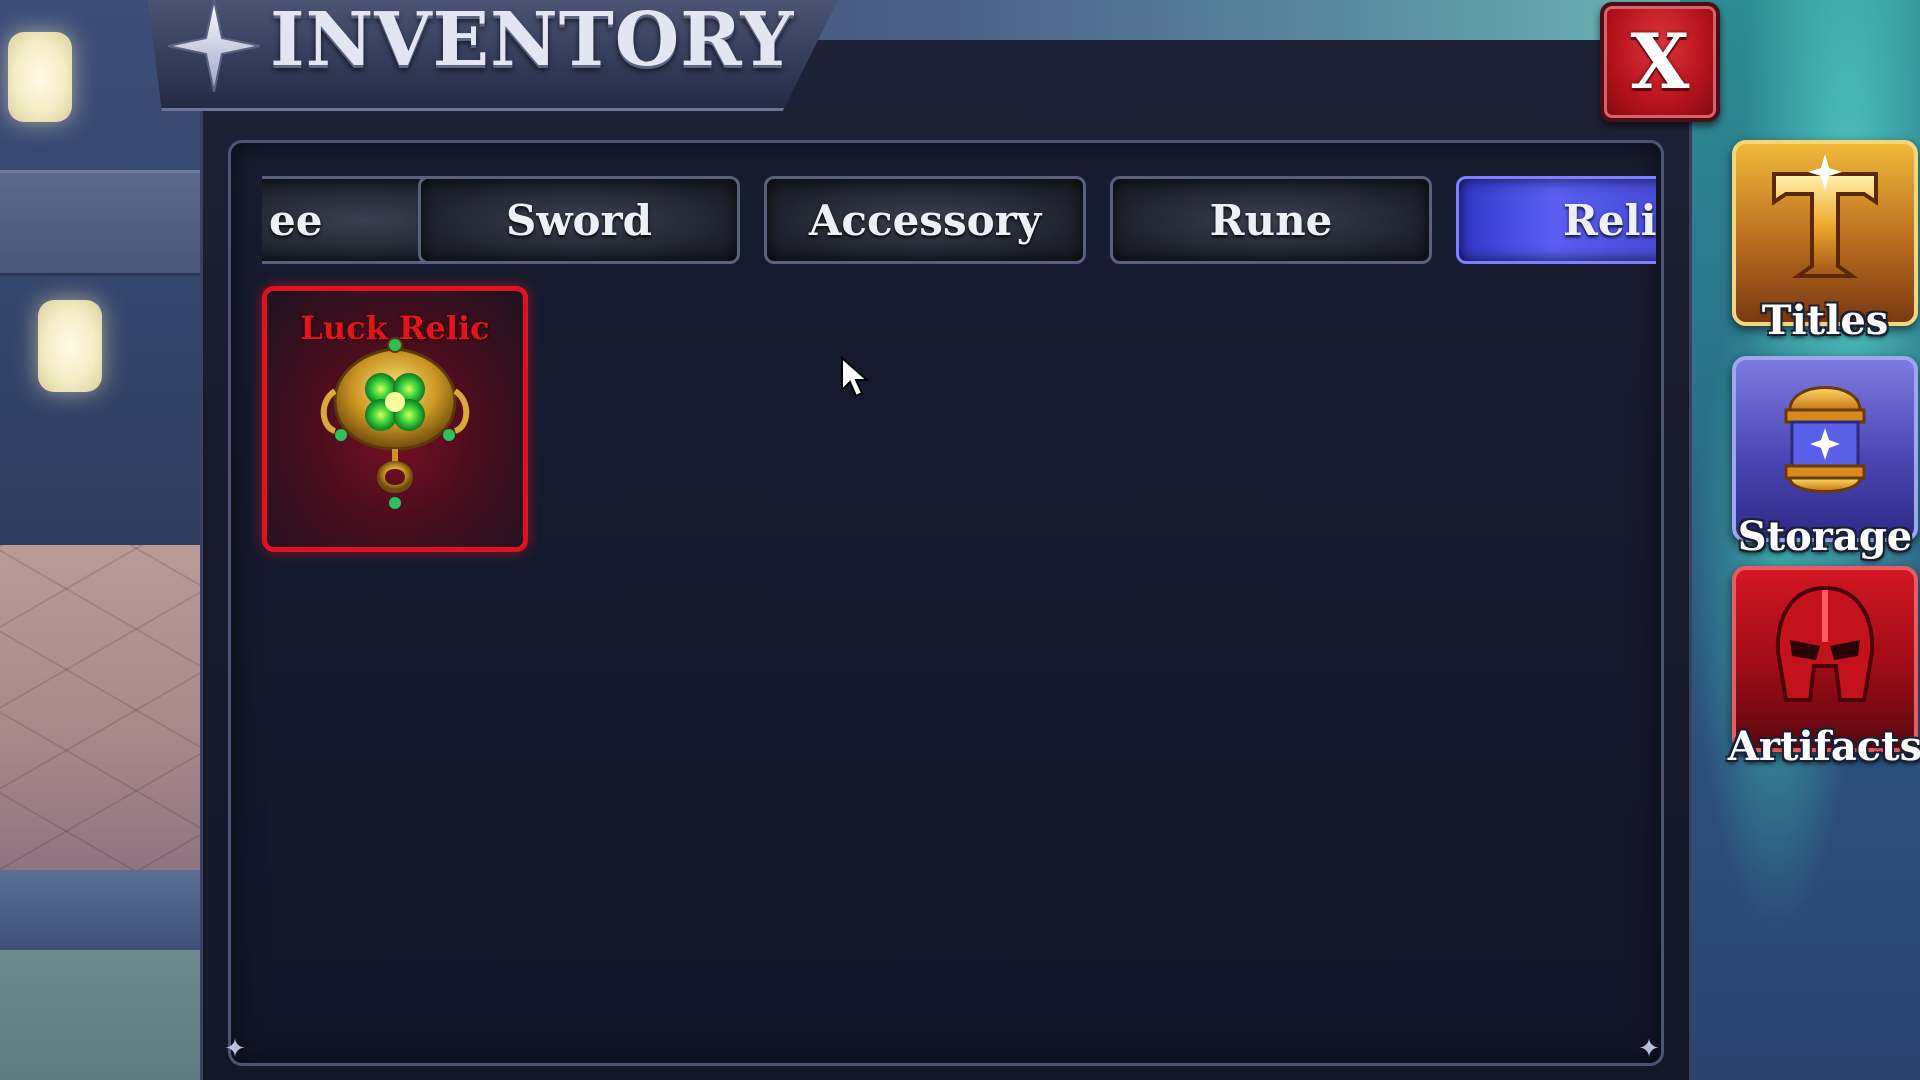  I want to click on ground, so click(115, 1015).